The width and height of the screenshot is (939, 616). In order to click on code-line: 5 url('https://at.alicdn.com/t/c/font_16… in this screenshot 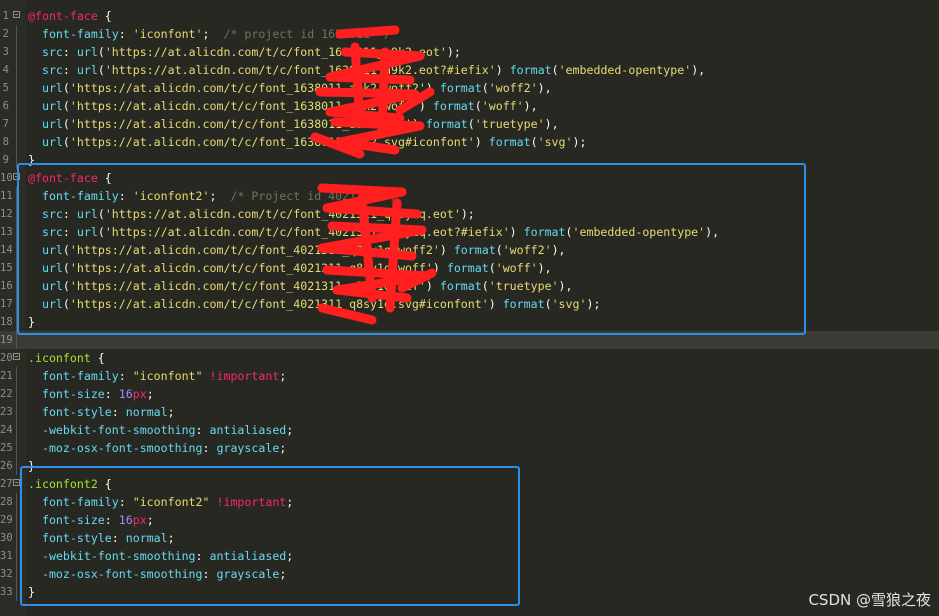, I will do `click(469, 88)`.